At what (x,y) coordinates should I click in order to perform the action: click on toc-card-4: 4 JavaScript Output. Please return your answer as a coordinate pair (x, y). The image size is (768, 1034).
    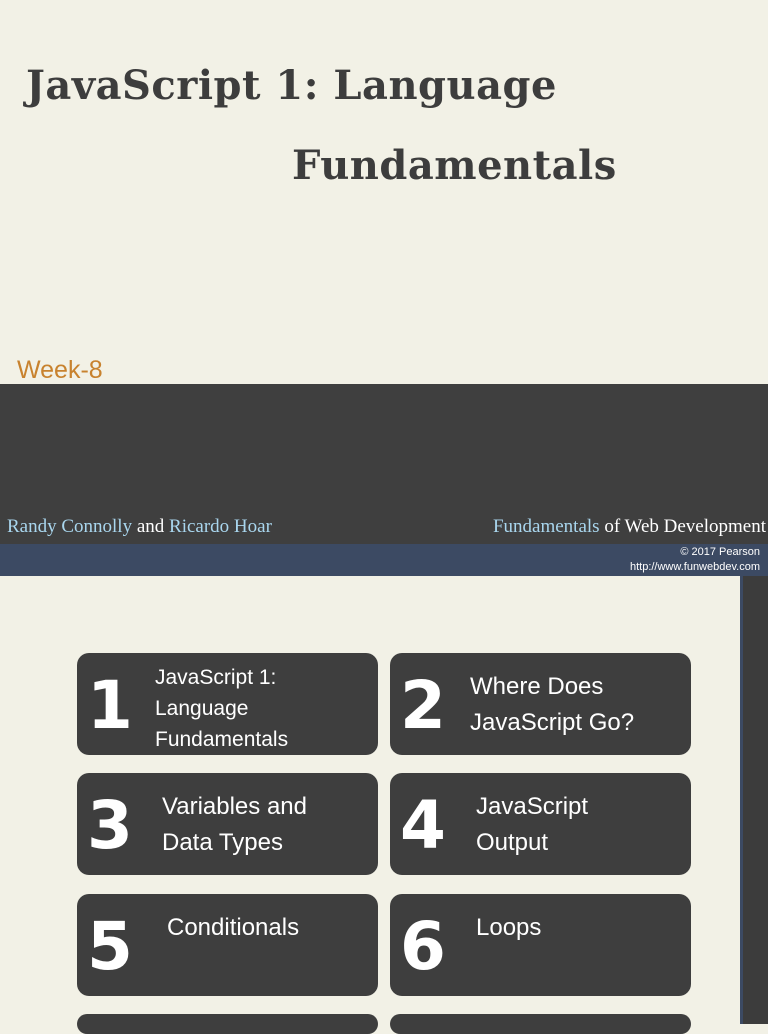
    Looking at the image, I should click on (540, 824).